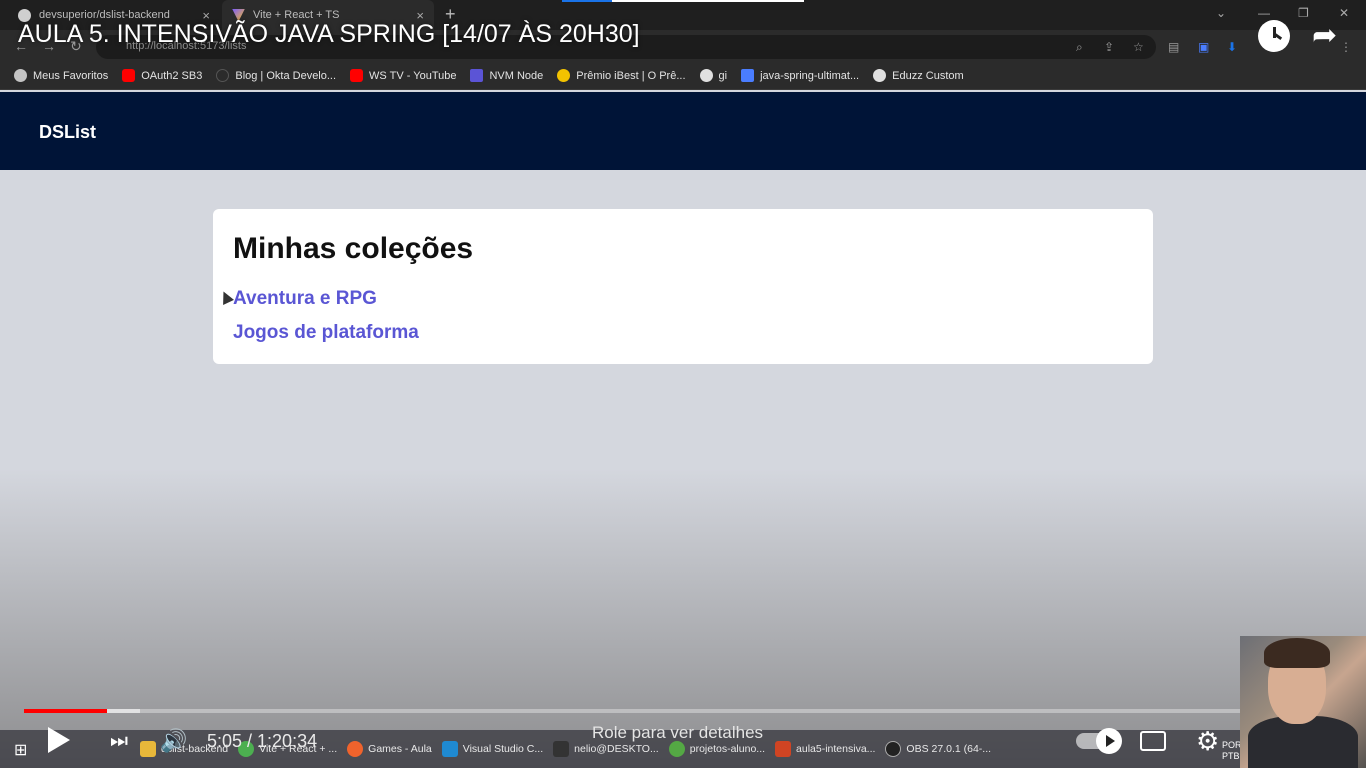 The image size is (1366, 768). I want to click on bookmark-item: WS TV - YouTube, so click(403, 75).